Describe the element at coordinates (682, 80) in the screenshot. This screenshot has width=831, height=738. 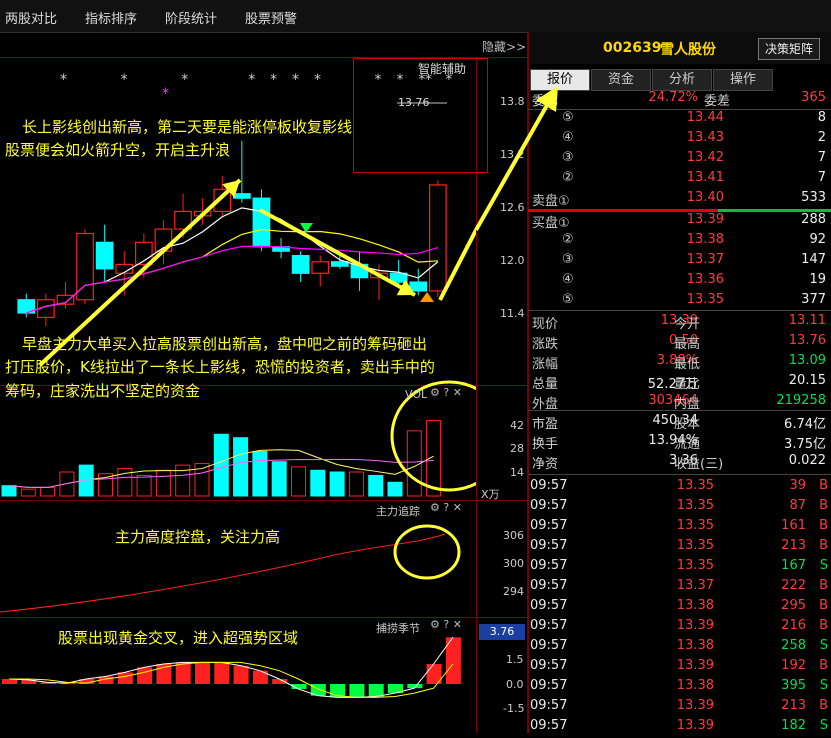
I see `tab-analysis: 分析` at that location.